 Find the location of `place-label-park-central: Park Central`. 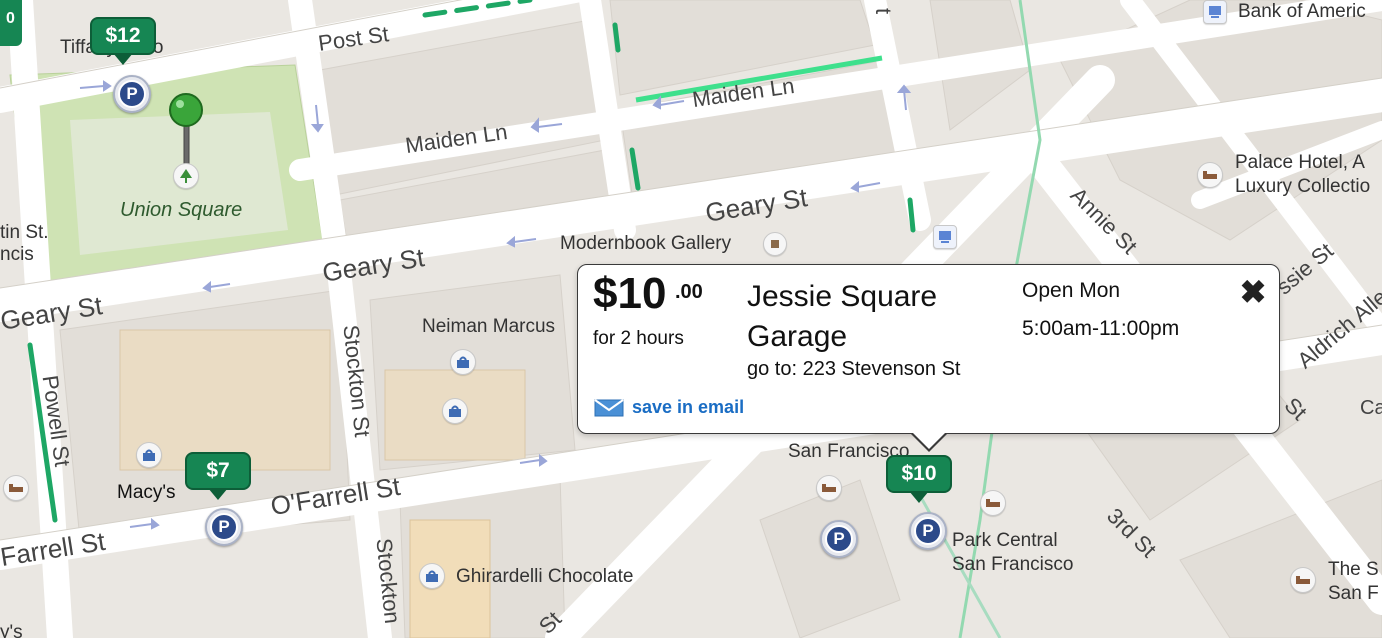

place-label-park-central: Park Central is located at coordinates (1005, 540).